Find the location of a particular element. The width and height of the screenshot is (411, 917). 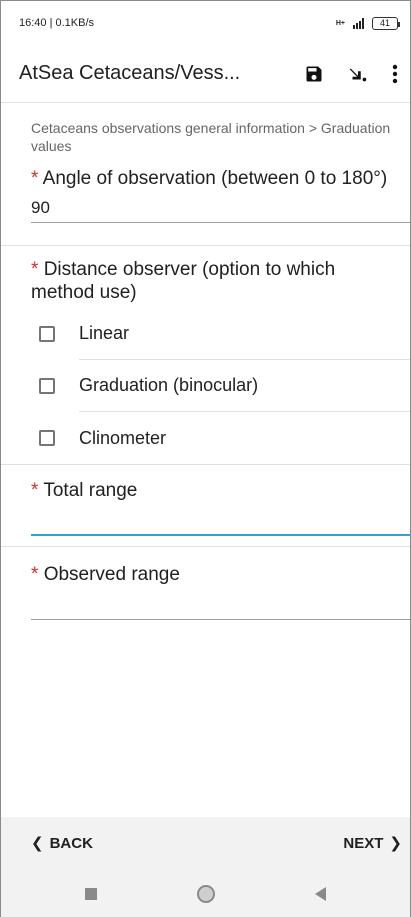

total-range-label: * Total range is located at coordinates (205, 490).